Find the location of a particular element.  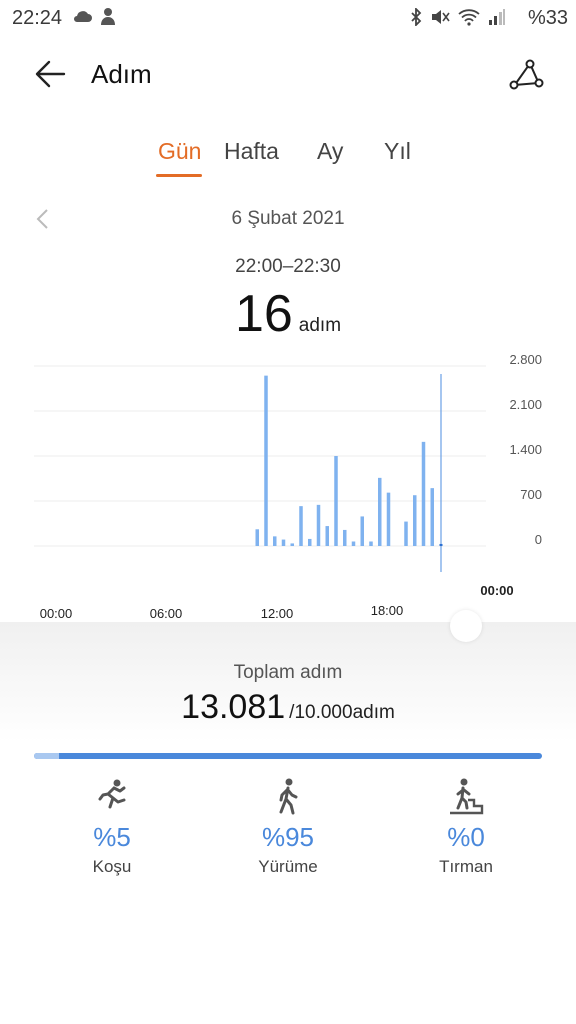

walking-stat: %95 Yürüme is located at coordinates (288, 826).